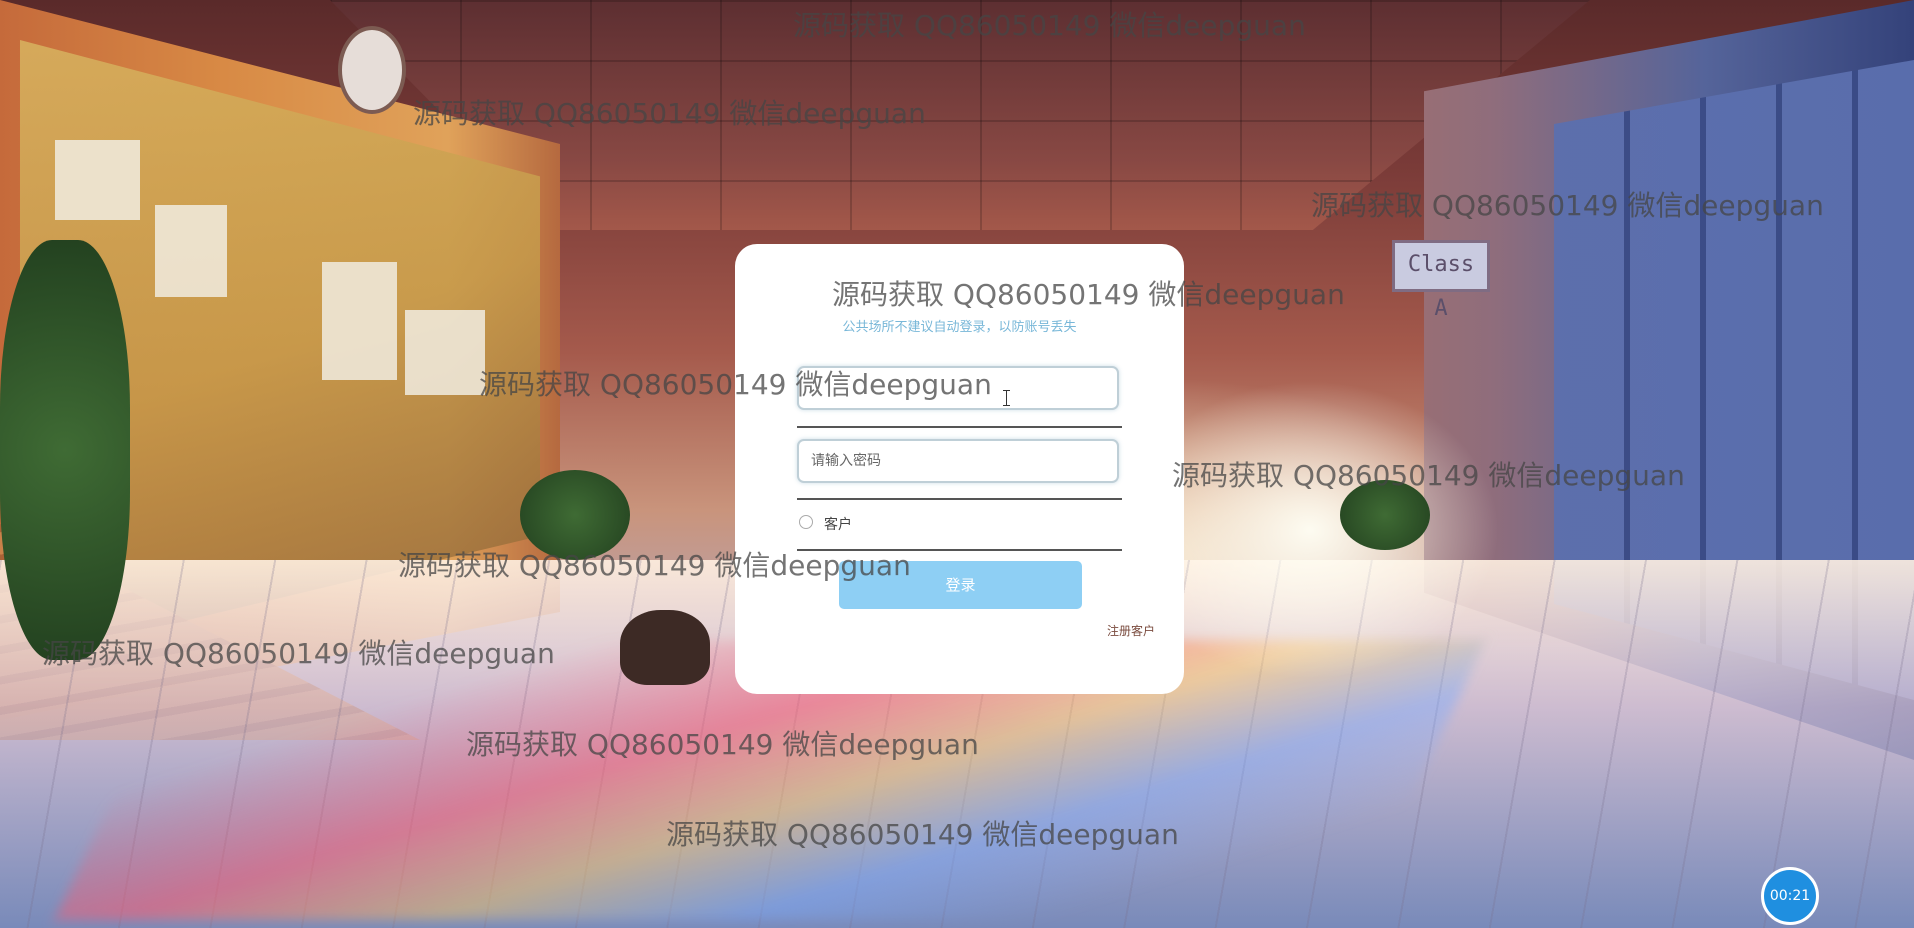 The width and height of the screenshot is (1914, 928). What do you see at coordinates (806, 522) in the screenshot?
I see `role-radio-customer` at bounding box center [806, 522].